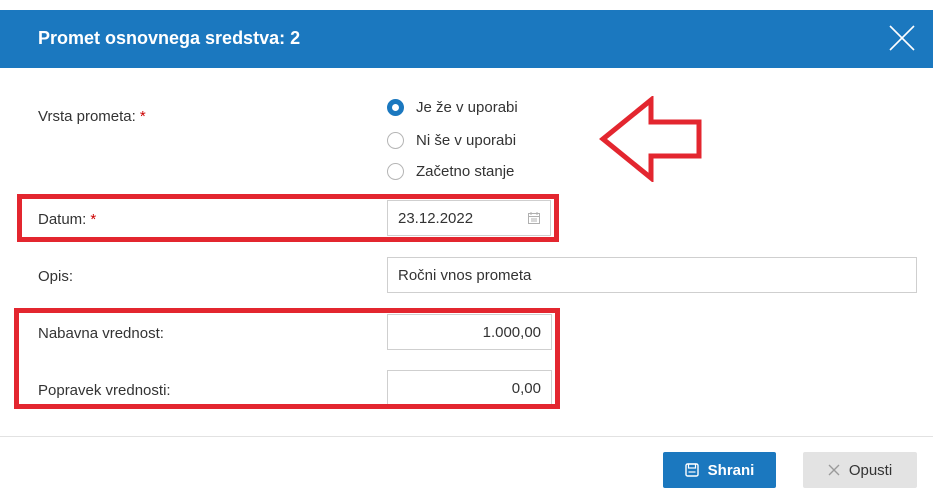  I want to click on close-icon, so click(902, 38).